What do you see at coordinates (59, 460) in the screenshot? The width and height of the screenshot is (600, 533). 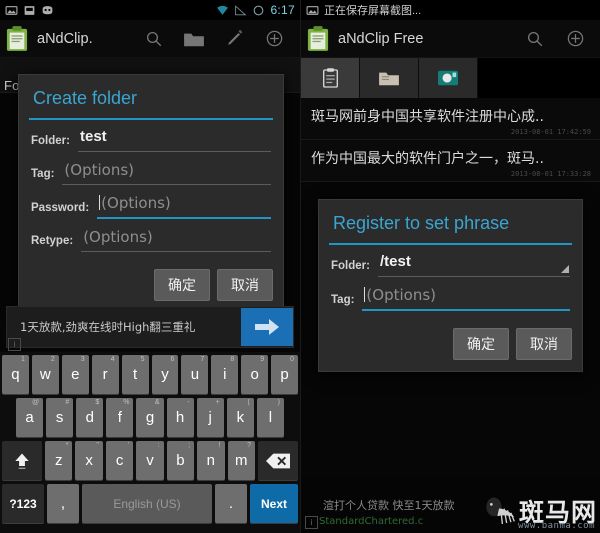 I see `key-z: * z` at bounding box center [59, 460].